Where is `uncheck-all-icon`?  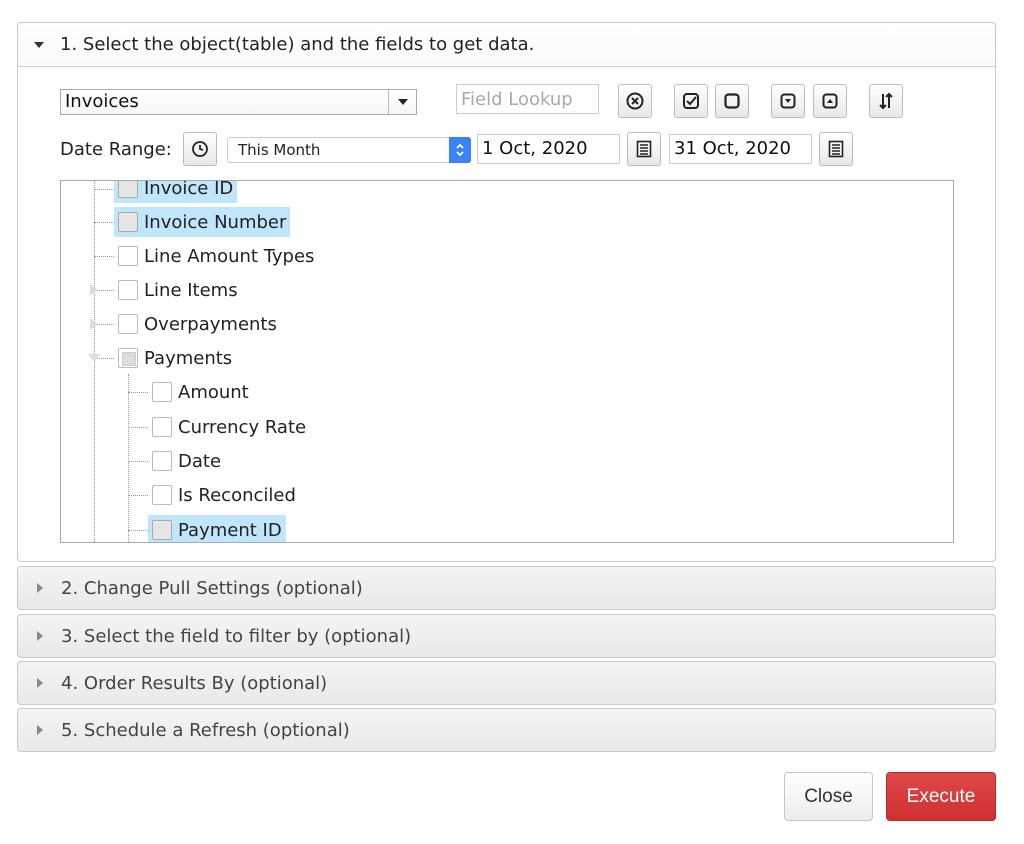
uncheck-all-icon is located at coordinates (732, 101).